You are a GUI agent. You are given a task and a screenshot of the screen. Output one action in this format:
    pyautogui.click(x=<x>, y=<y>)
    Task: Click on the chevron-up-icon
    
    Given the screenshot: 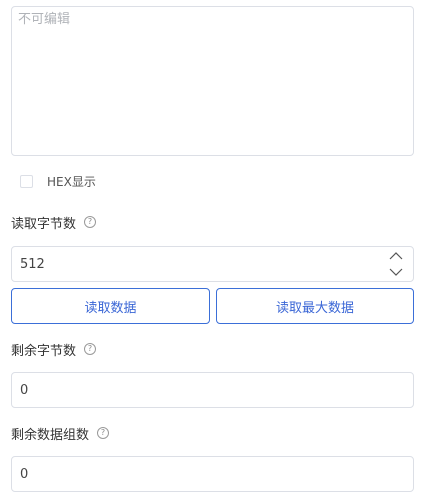 What is the action you would take?
    pyautogui.click(x=396, y=256)
    